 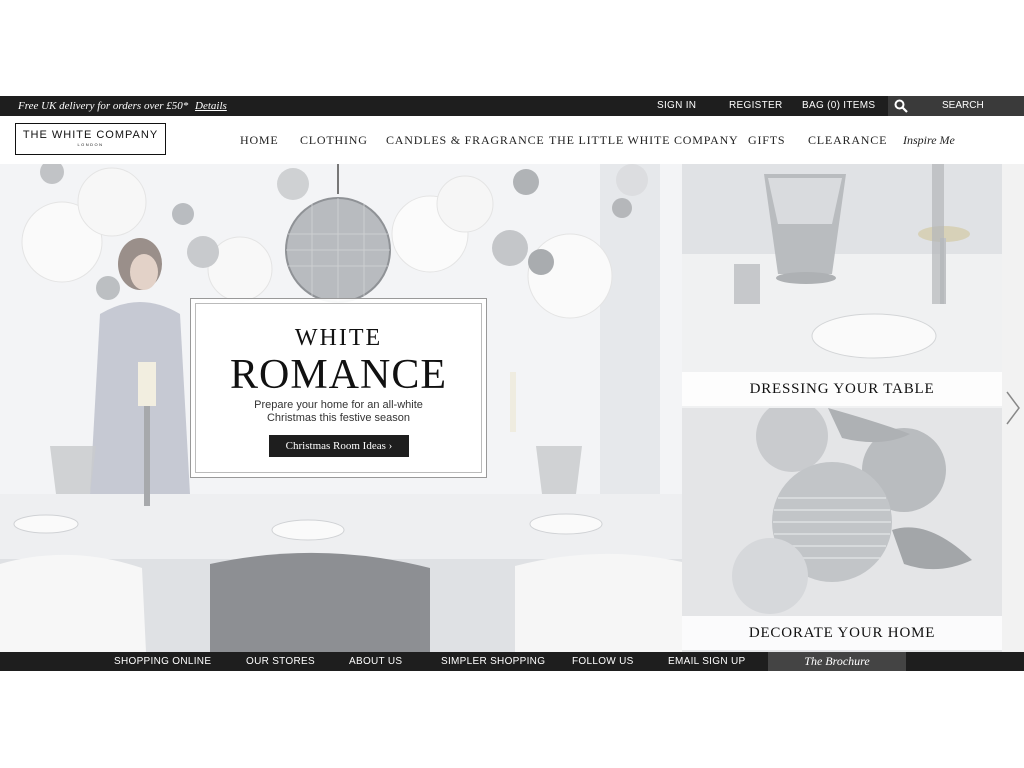 I want to click on carousel-edge-strip, so click(x=1013, y=408).